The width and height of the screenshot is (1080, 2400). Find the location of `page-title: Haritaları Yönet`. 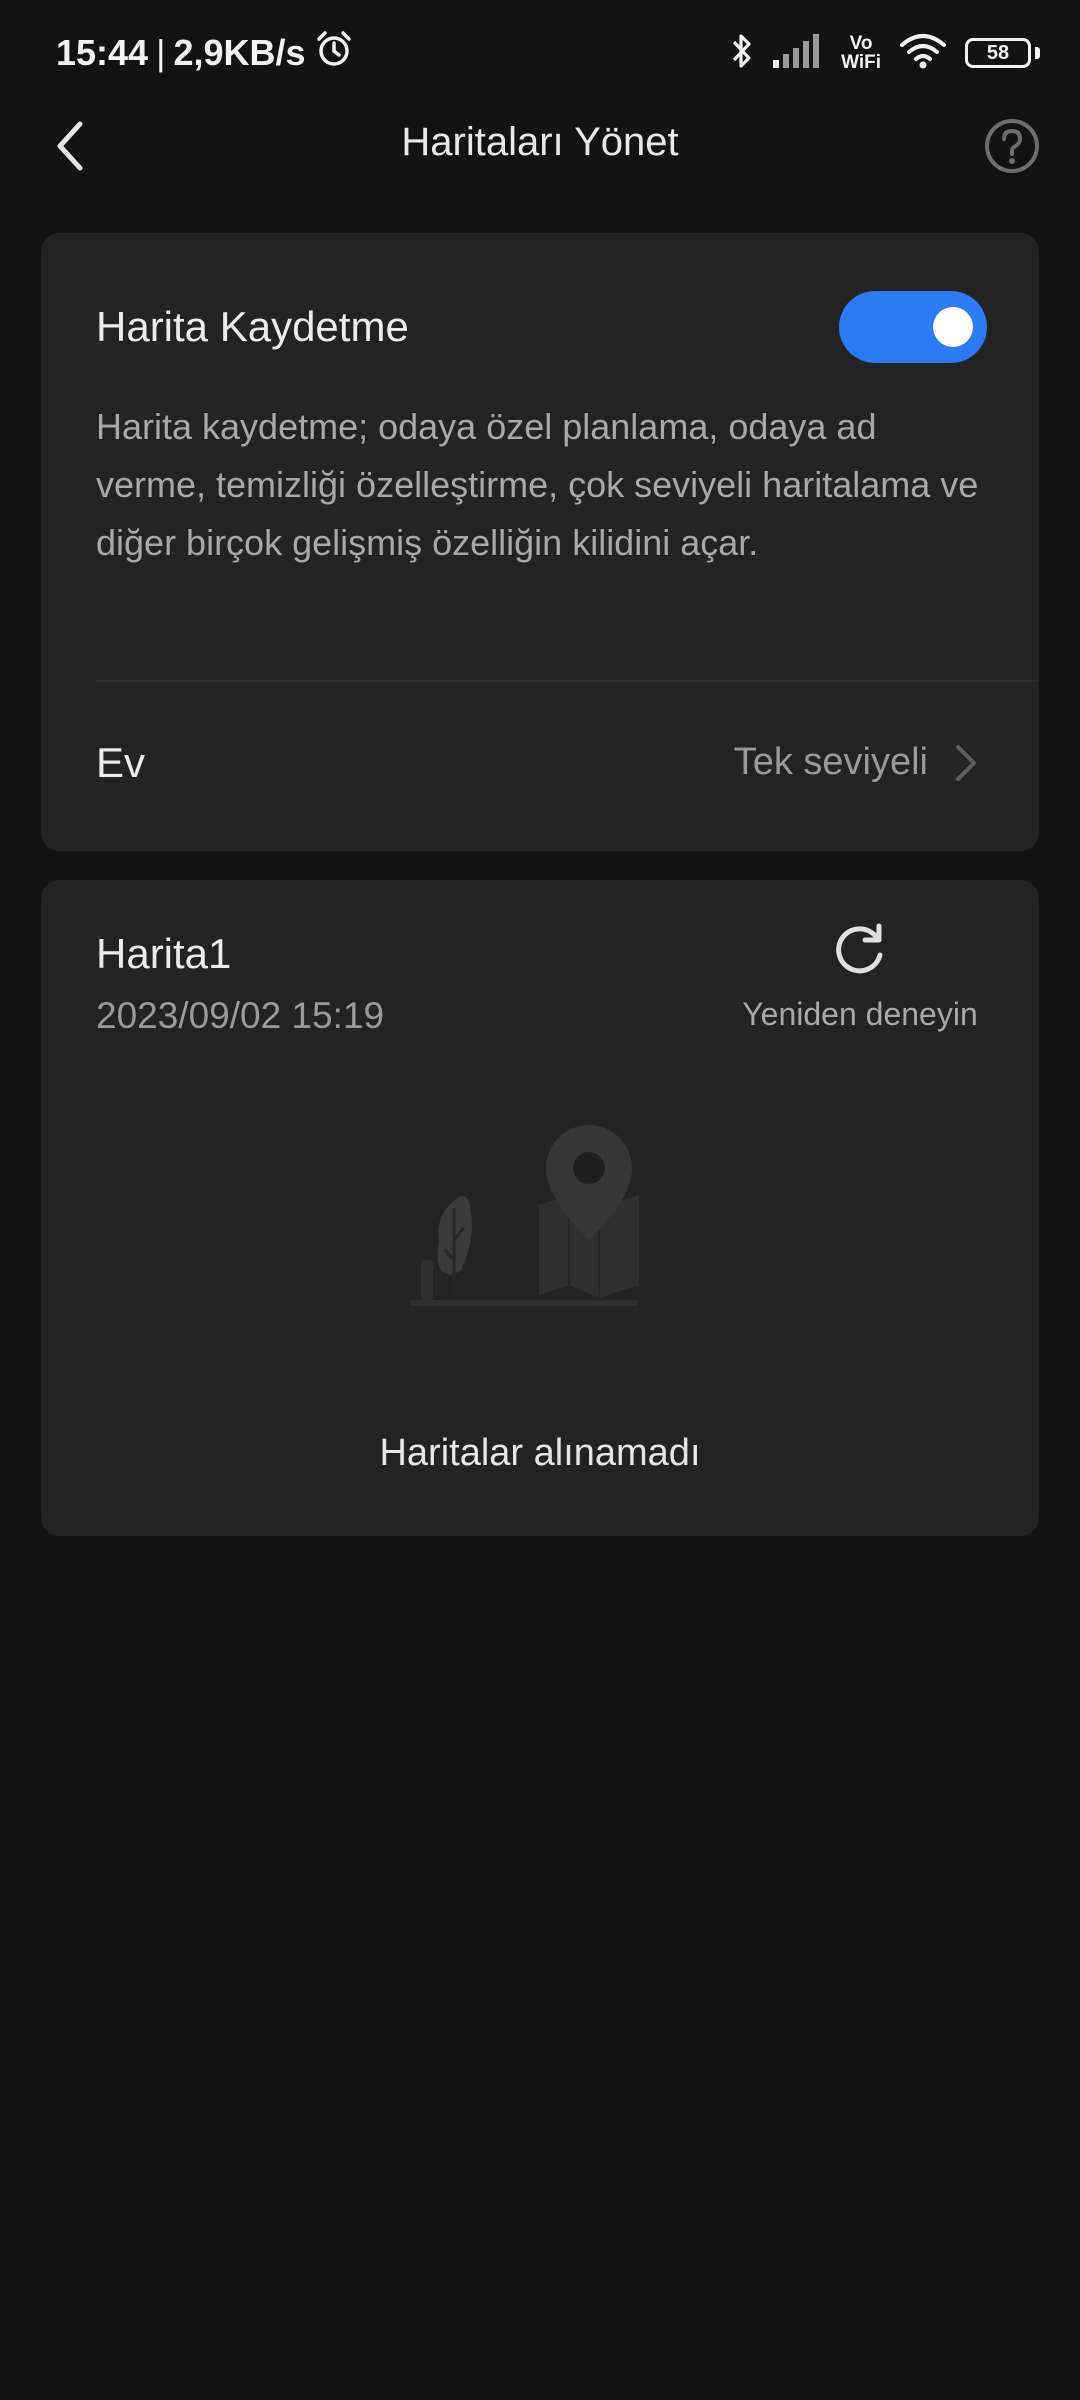

page-title: Haritaları Yönet is located at coordinates (540, 142).